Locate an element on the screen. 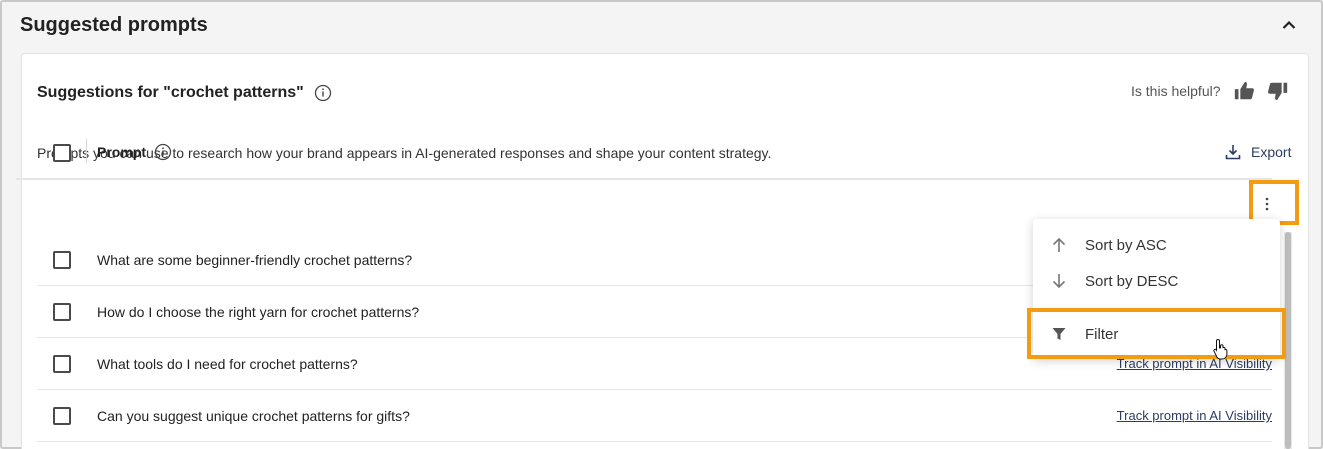  suggestions-title: Suggestions for "crochet patterns" is located at coordinates (184, 93).